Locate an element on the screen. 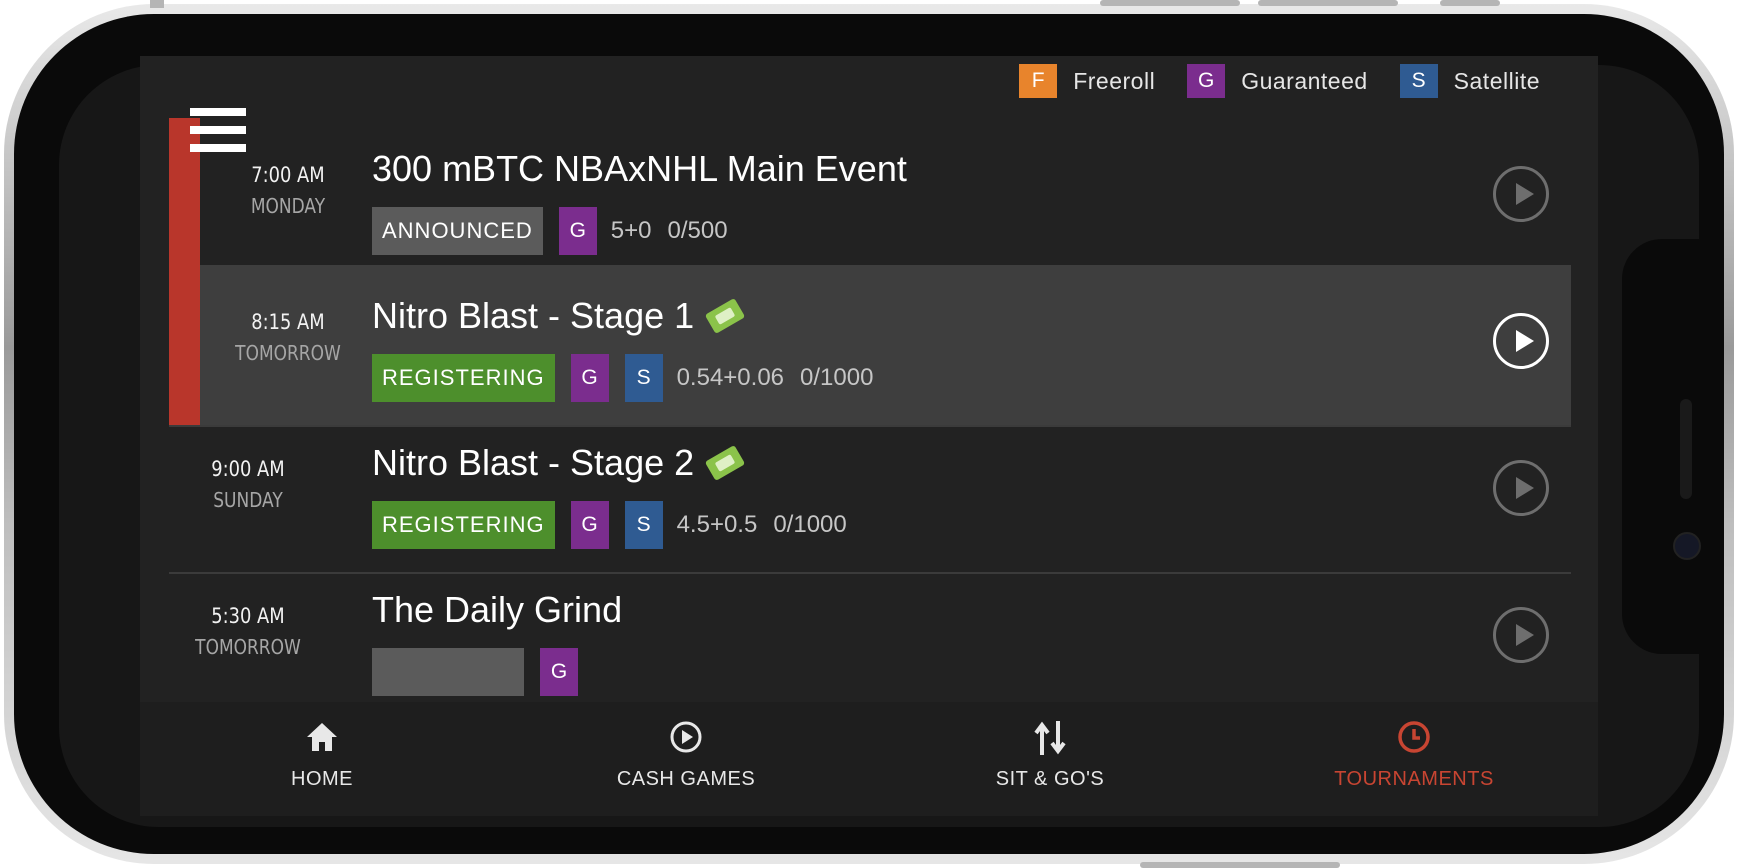  tournament-meta: G is located at coordinates (475, 672).